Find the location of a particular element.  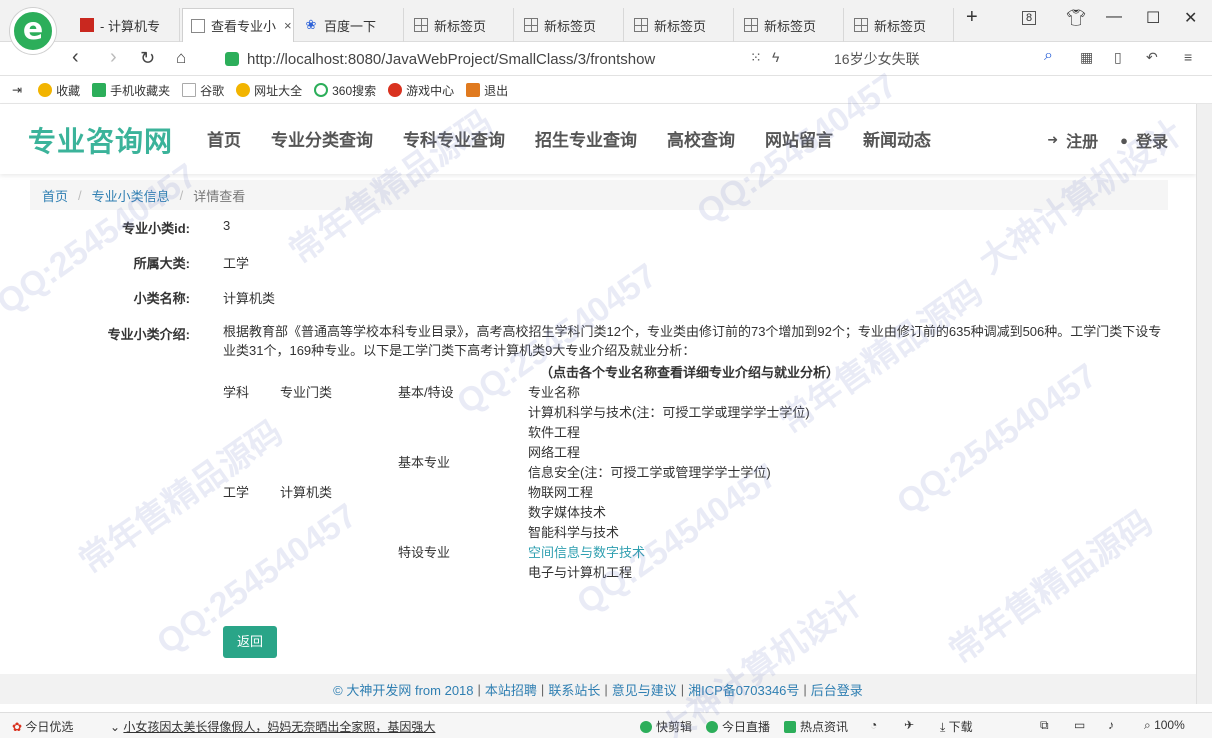

register-link: ➜ 注册 is located at coordinates (1072, 140).